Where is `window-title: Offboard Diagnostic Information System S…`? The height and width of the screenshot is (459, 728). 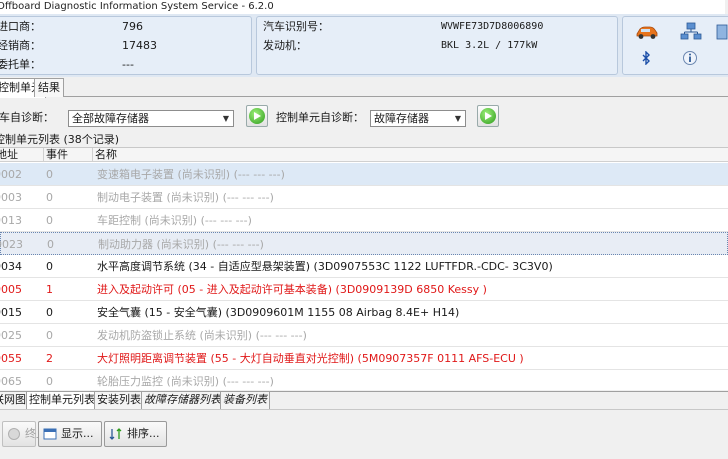 window-title: Offboard Diagnostic Information System S… is located at coordinates (362, 7).